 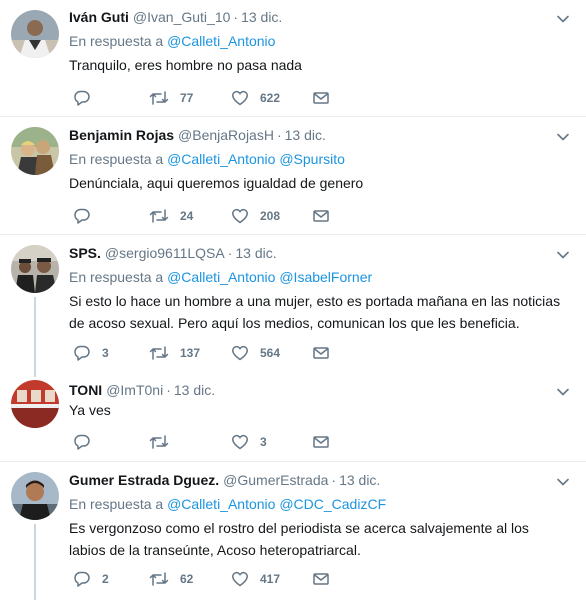 I want to click on retweet-button: 24, so click(x=171, y=216).